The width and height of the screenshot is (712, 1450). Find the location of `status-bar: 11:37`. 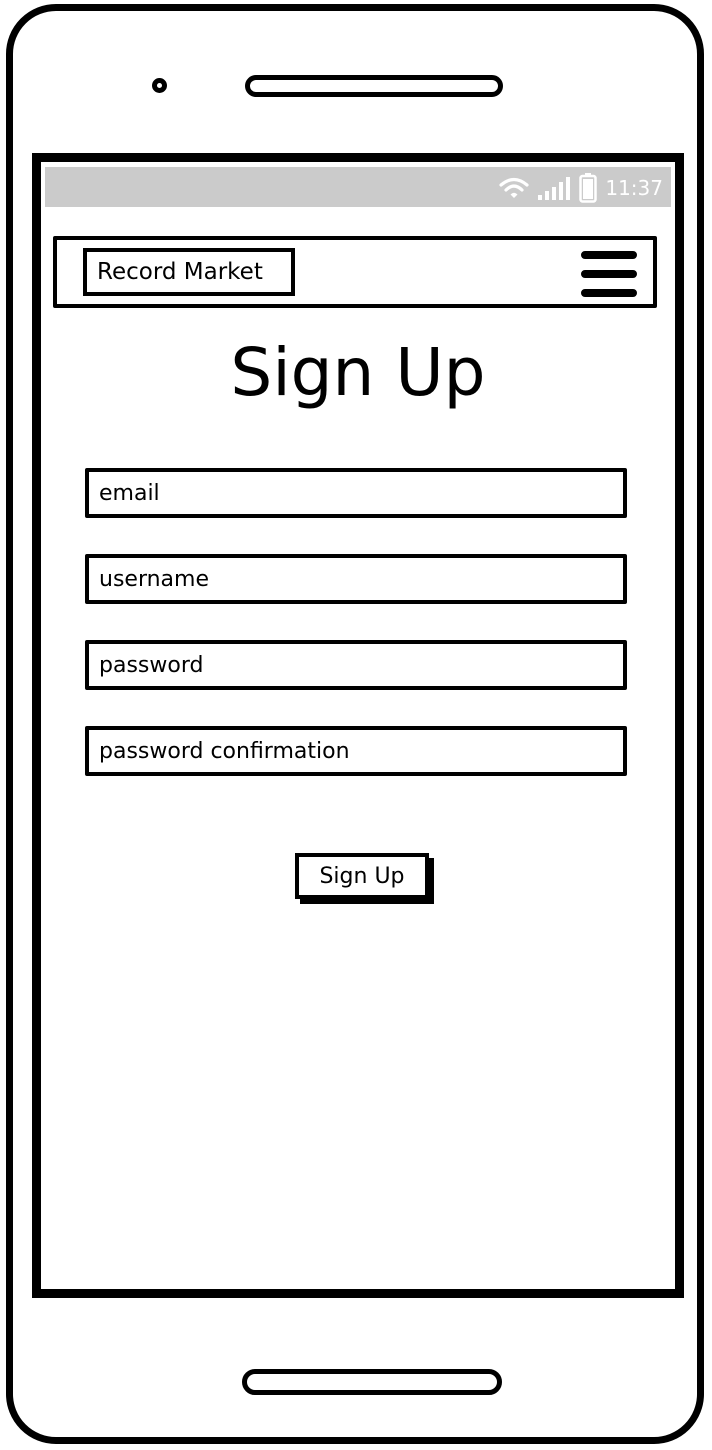

status-bar: 11:37 is located at coordinates (358, 187).